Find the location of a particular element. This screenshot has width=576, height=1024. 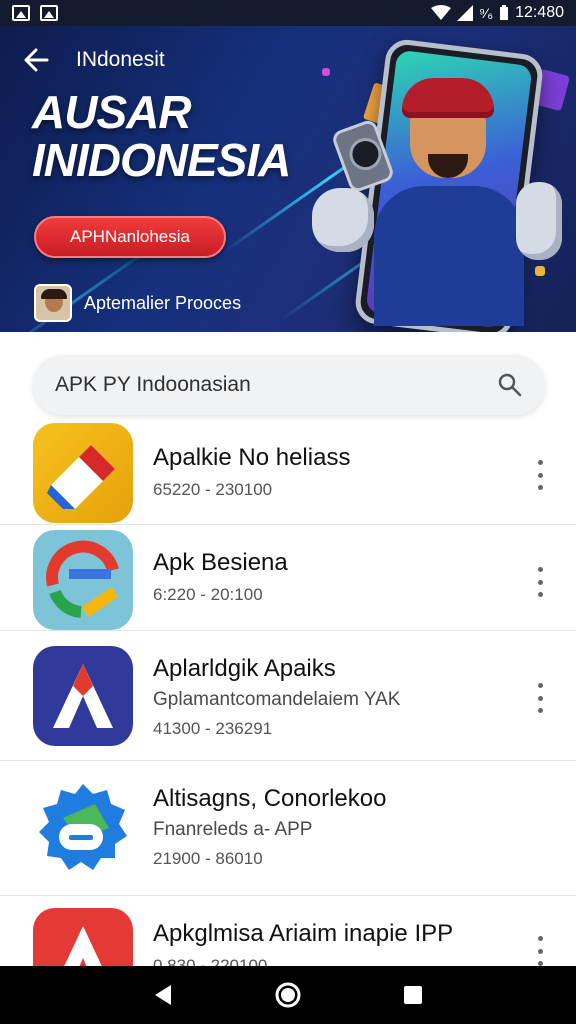

publisher-info: Aptemalier Prooces is located at coordinates (137, 303).